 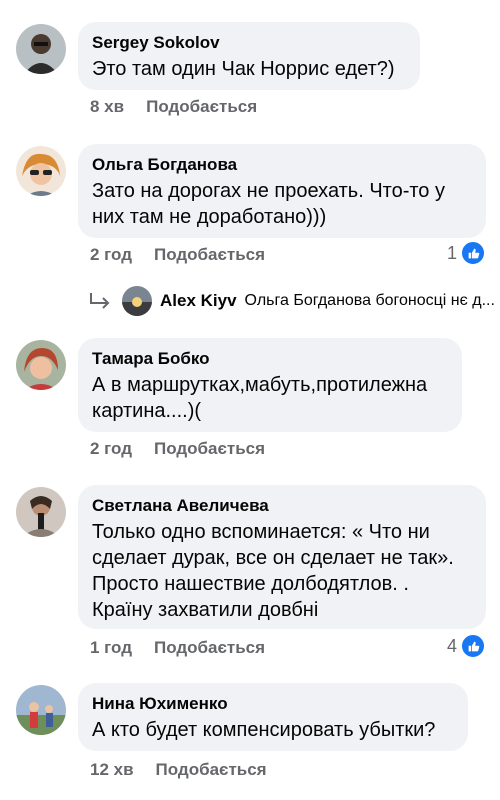 I want to click on comment-actions: 8 хв Подобається, so click(x=173, y=107).